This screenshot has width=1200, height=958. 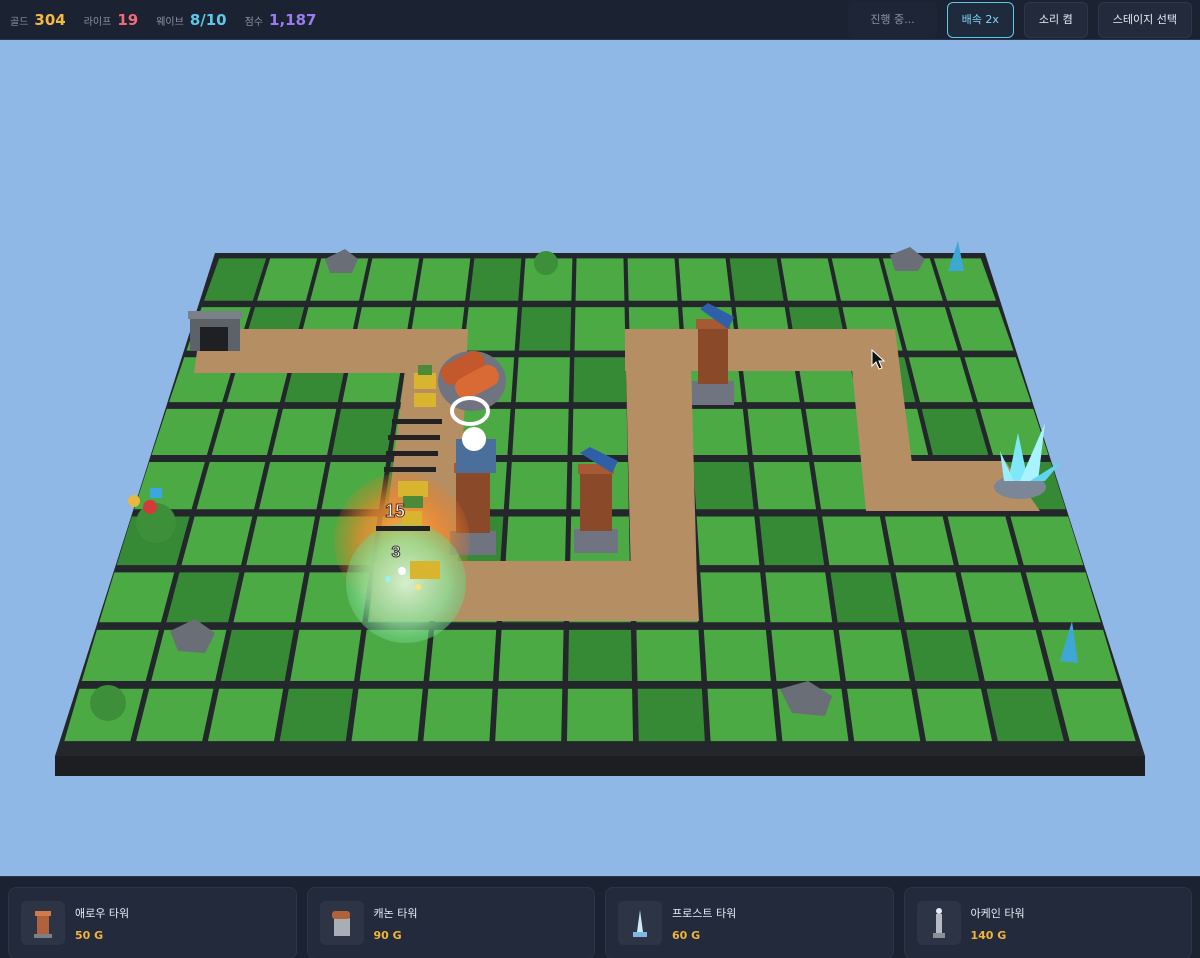 What do you see at coordinates (1047, 922) in the screenshot?
I see `tower-card-arcane: 아케인 타워 140 G` at bounding box center [1047, 922].